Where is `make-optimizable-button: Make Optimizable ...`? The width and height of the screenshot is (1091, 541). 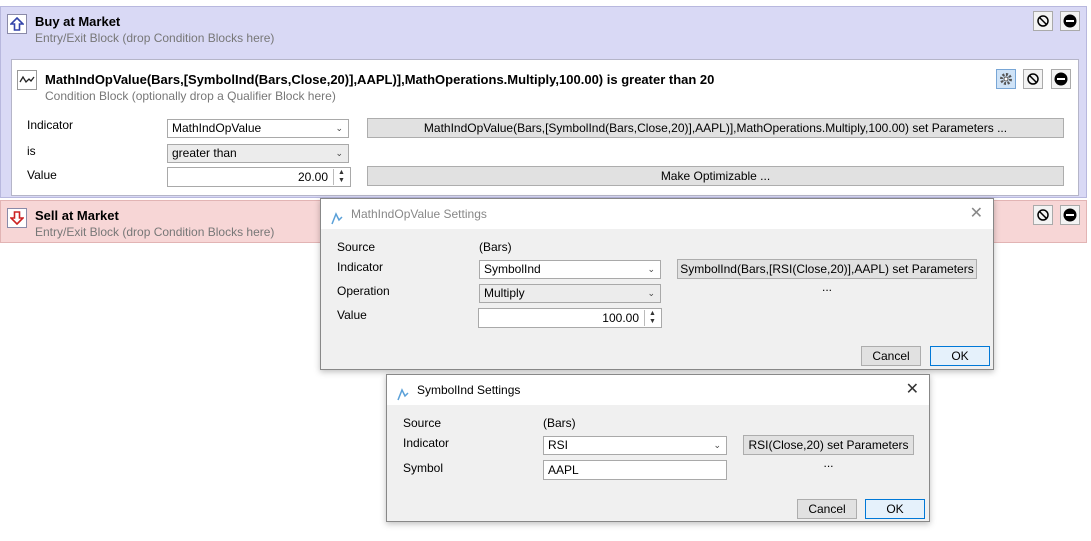 make-optimizable-button: Make Optimizable ... is located at coordinates (715, 176).